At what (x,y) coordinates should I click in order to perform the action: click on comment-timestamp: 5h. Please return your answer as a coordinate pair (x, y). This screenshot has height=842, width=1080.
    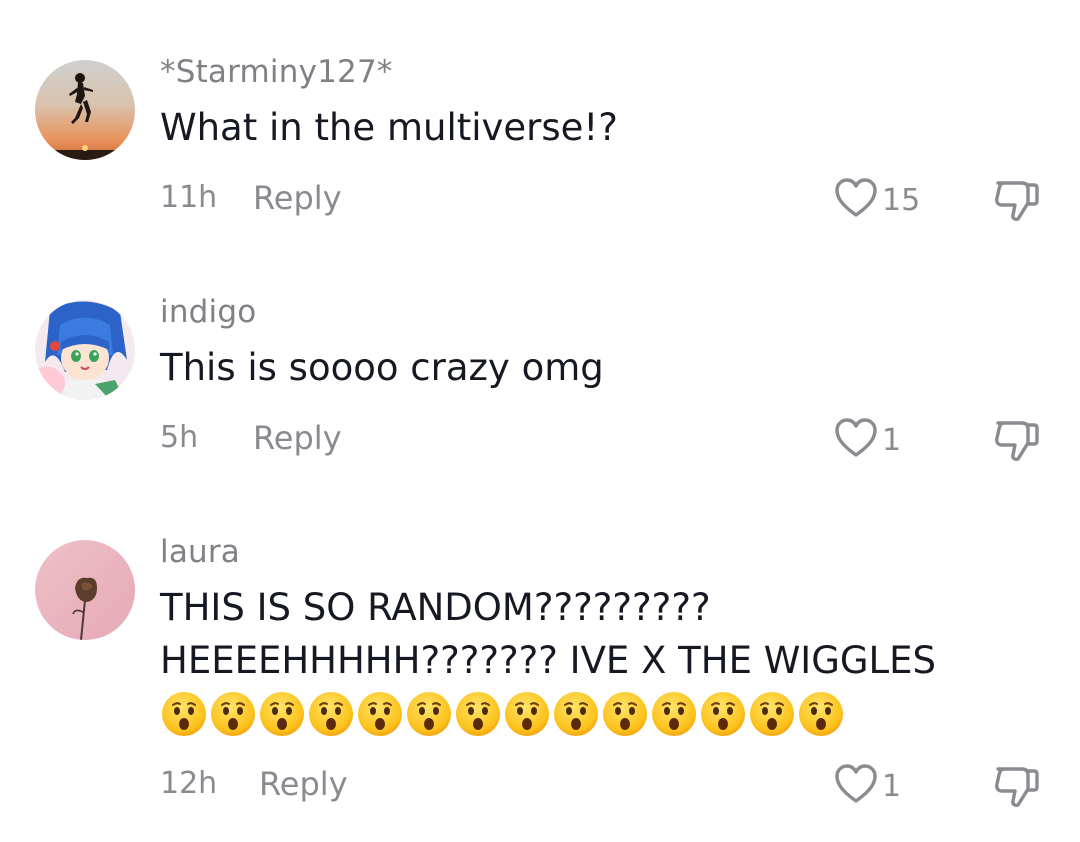
    Looking at the image, I should click on (179, 437).